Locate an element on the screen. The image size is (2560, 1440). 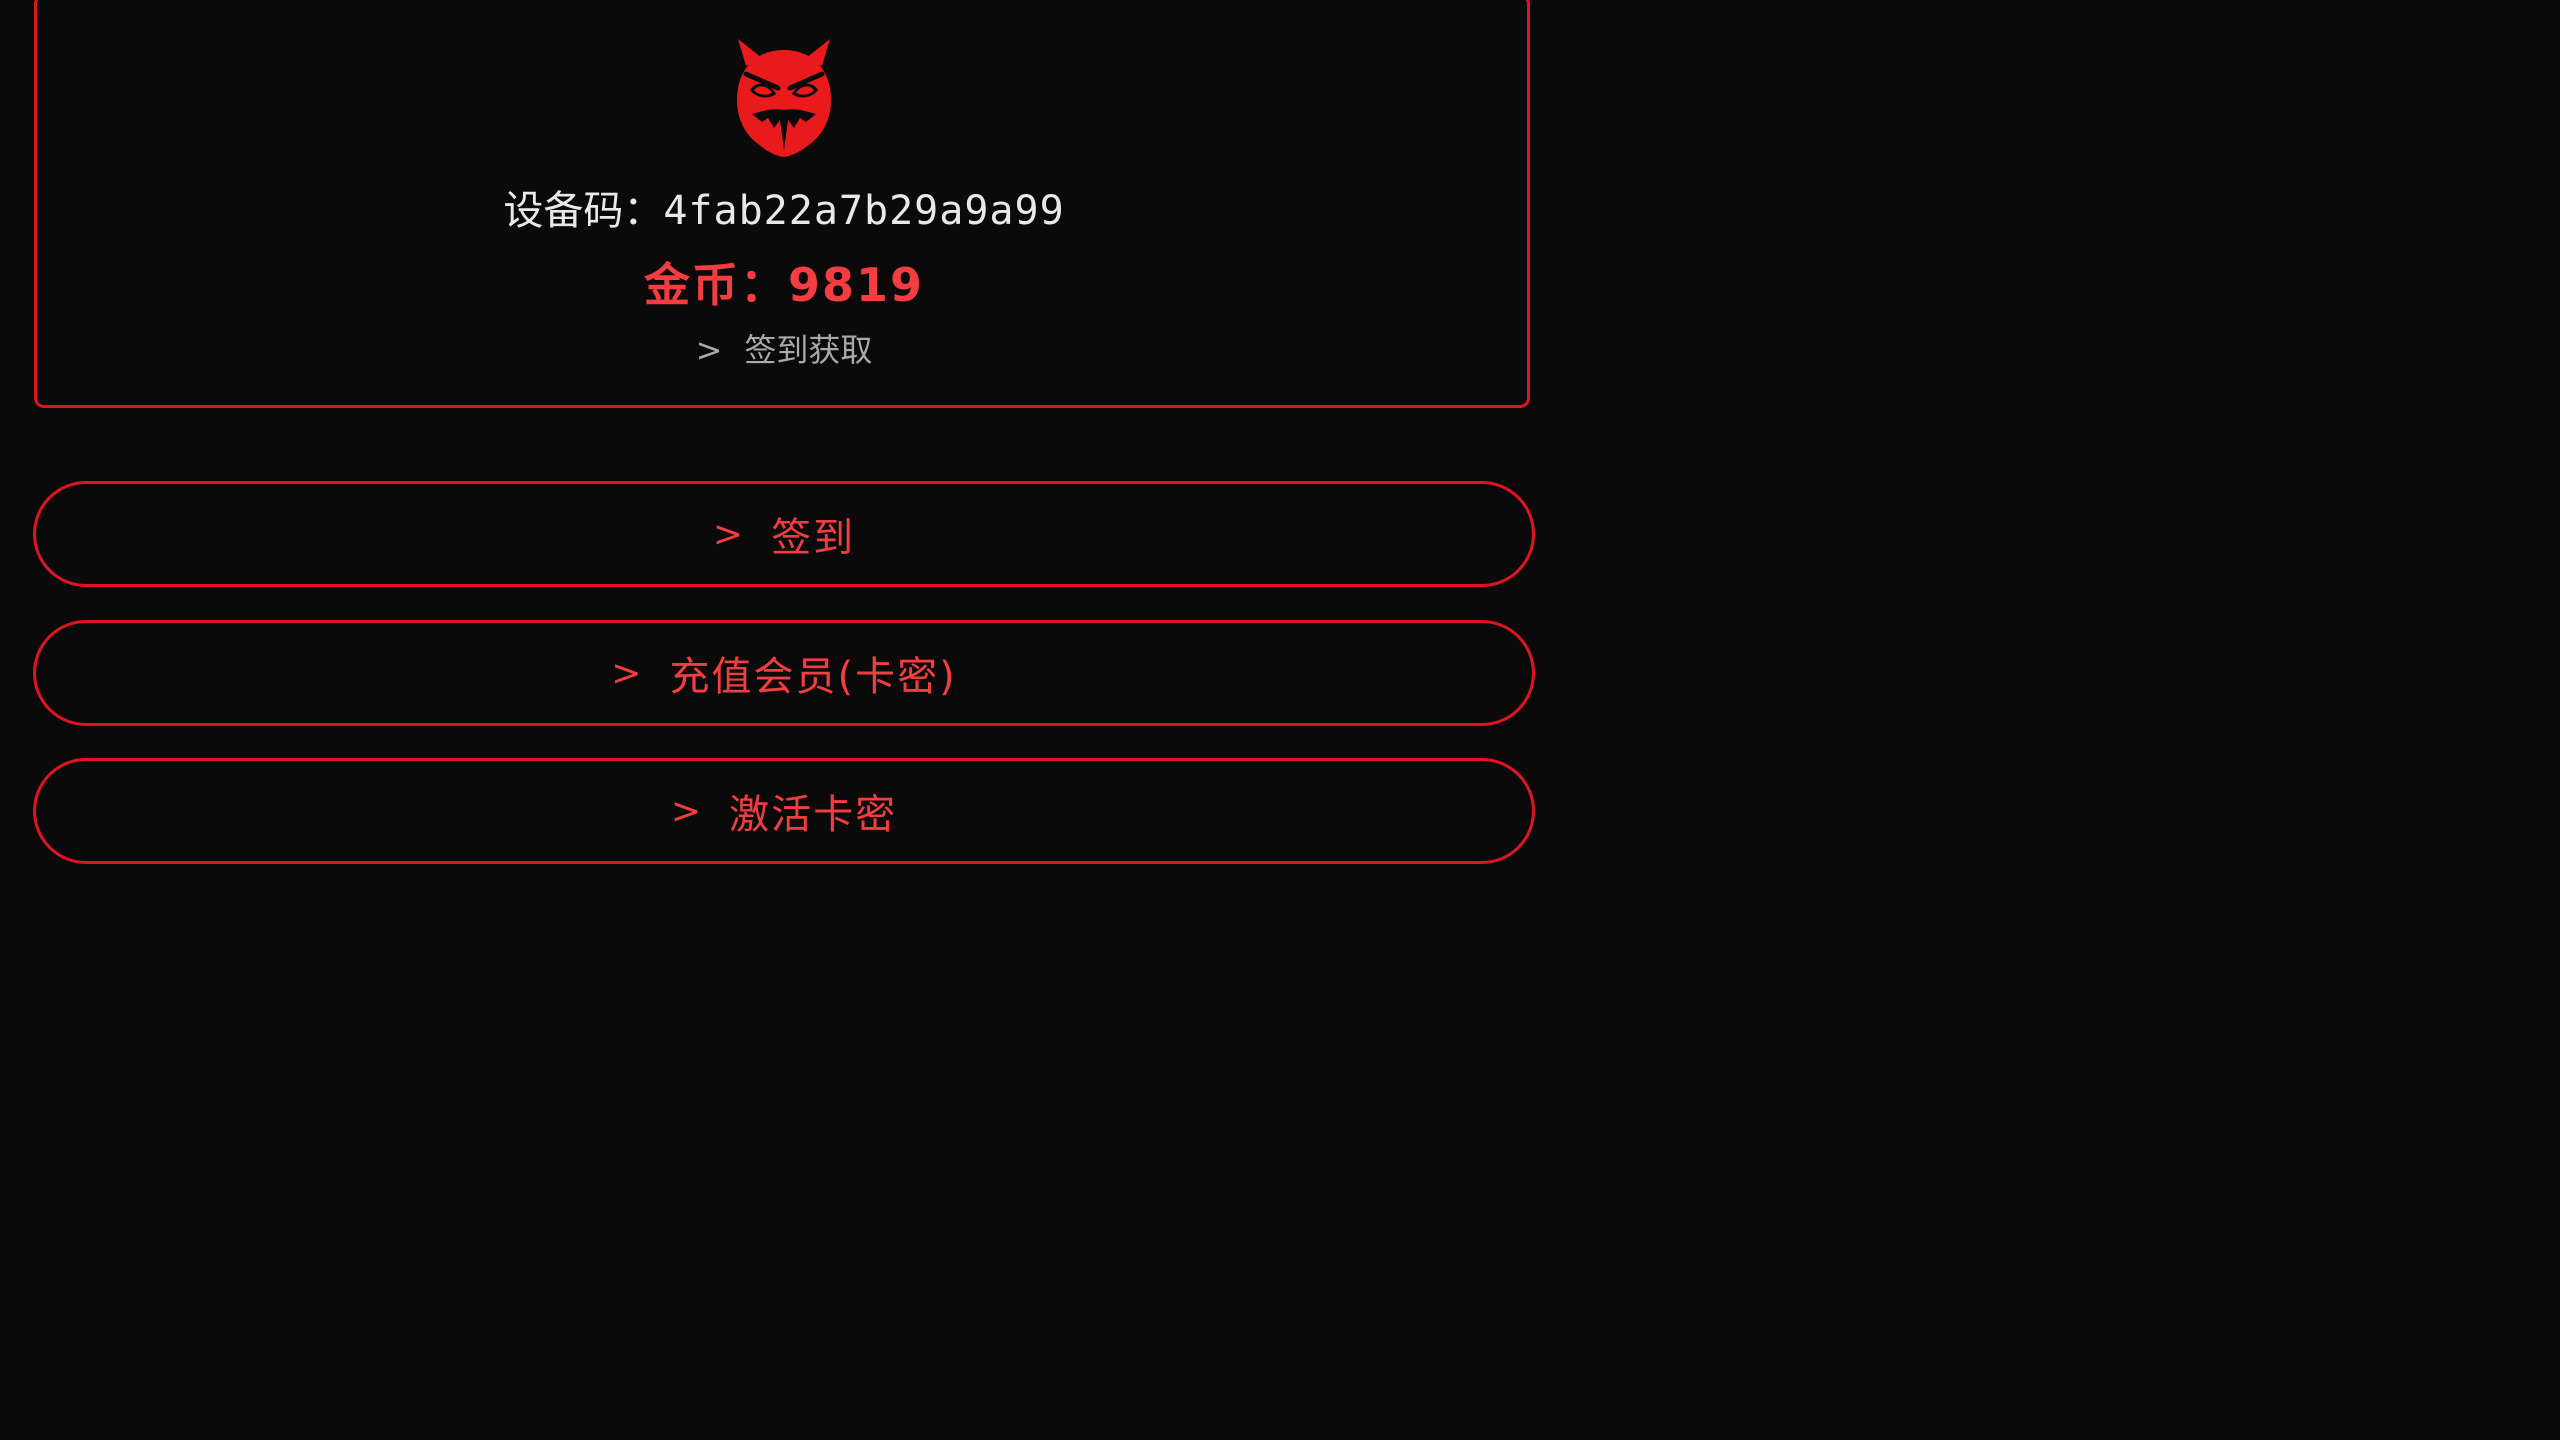
recharge-membership-button: > 充值会员(卡密) is located at coordinates (784, 673).